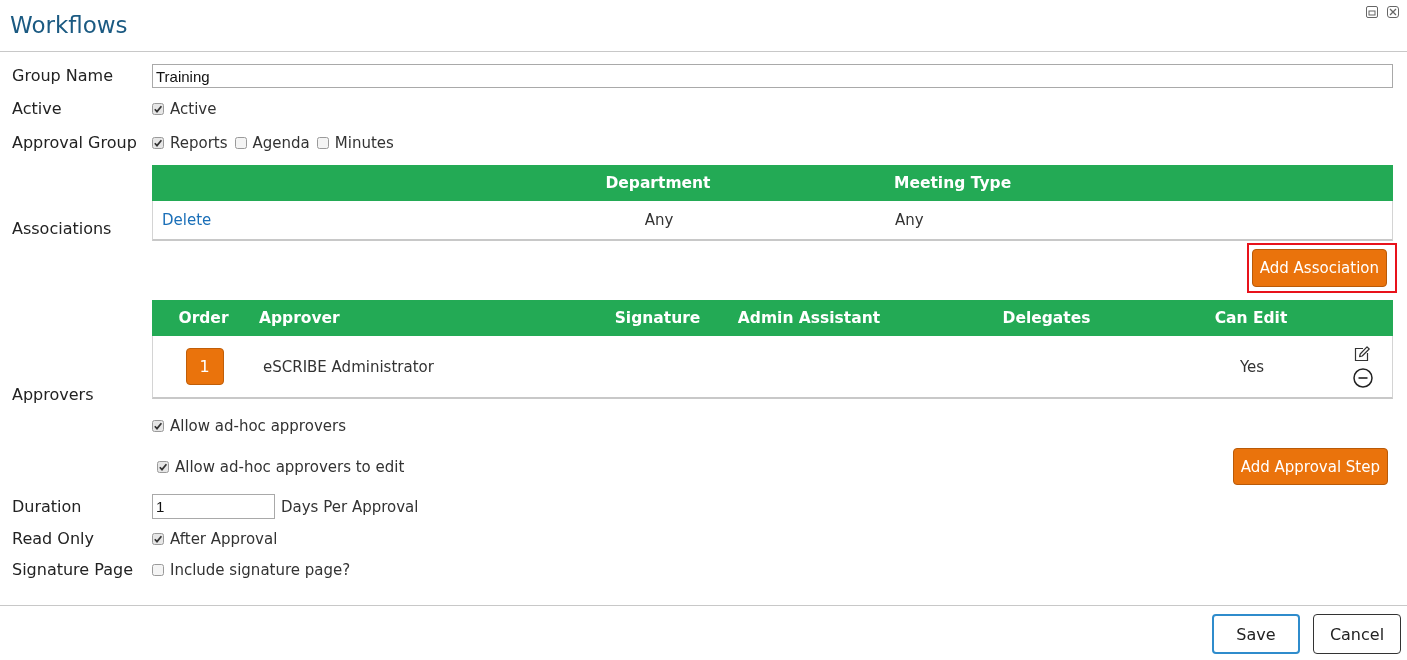 This screenshot has width=1407, height=660. Describe the element at coordinates (1393, 12) in the screenshot. I see `close-icon` at that location.